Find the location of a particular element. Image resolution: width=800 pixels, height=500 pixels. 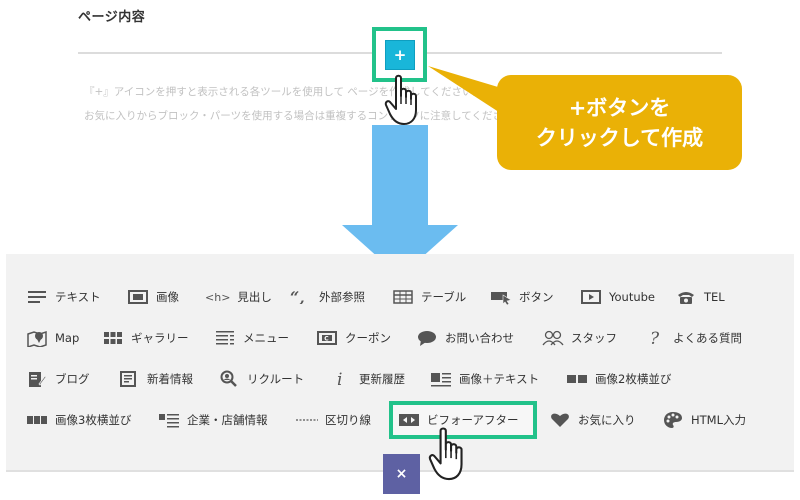

tool-heading: <h> 見出し is located at coordinates (238, 297).